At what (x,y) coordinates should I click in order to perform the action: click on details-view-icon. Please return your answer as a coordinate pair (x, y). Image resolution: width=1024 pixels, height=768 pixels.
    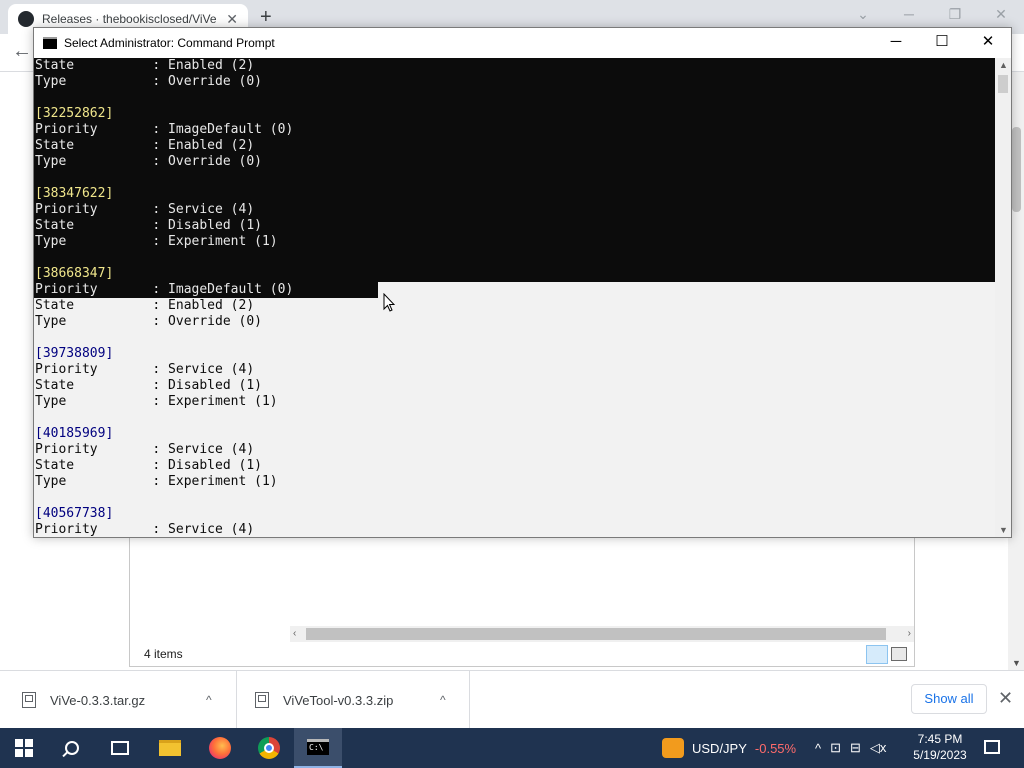
    Looking at the image, I should click on (877, 654).